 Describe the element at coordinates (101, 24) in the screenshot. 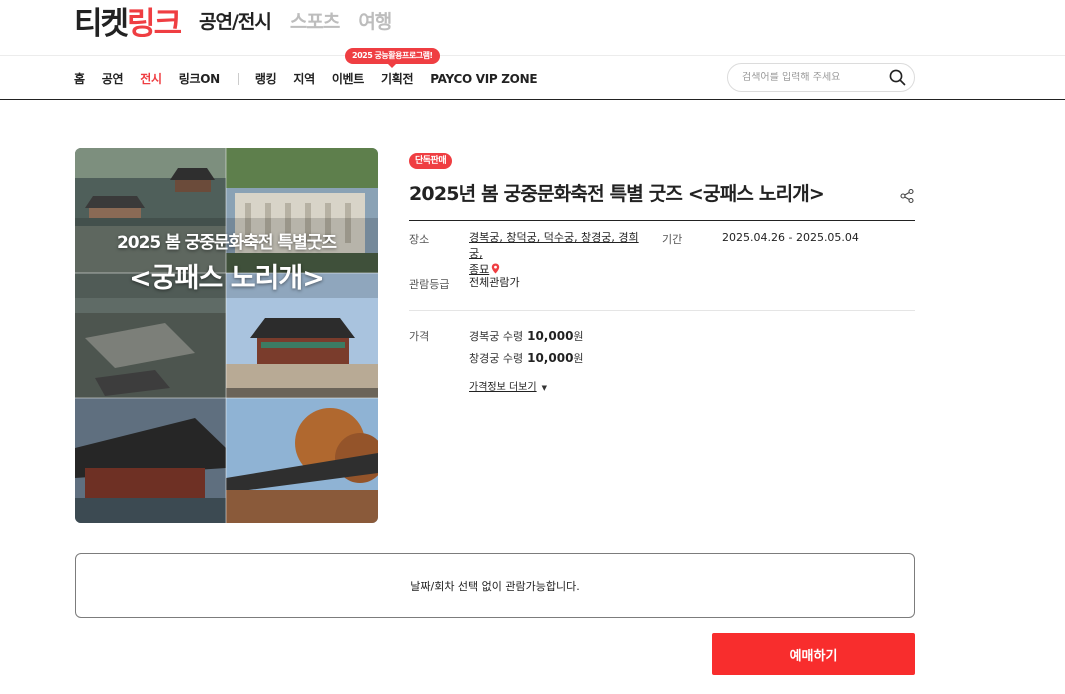

I see `logo-prefix: 티켓` at that location.